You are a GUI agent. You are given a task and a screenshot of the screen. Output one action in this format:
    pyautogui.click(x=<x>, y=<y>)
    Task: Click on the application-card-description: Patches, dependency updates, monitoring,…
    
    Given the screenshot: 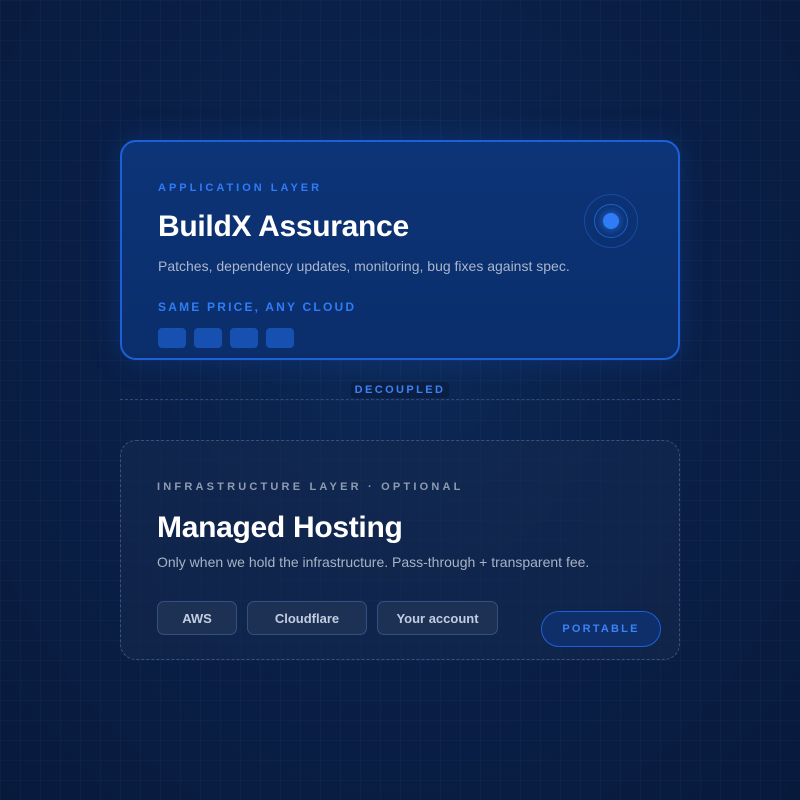 What is the action you would take?
    pyautogui.click(x=364, y=266)
    